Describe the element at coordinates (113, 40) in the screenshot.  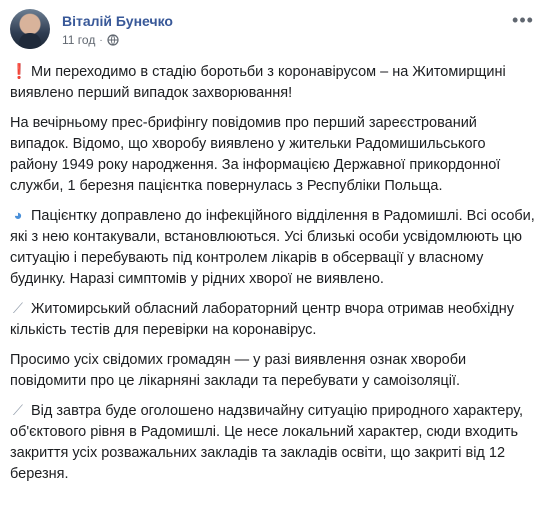
I see `globe-icon` at that location.